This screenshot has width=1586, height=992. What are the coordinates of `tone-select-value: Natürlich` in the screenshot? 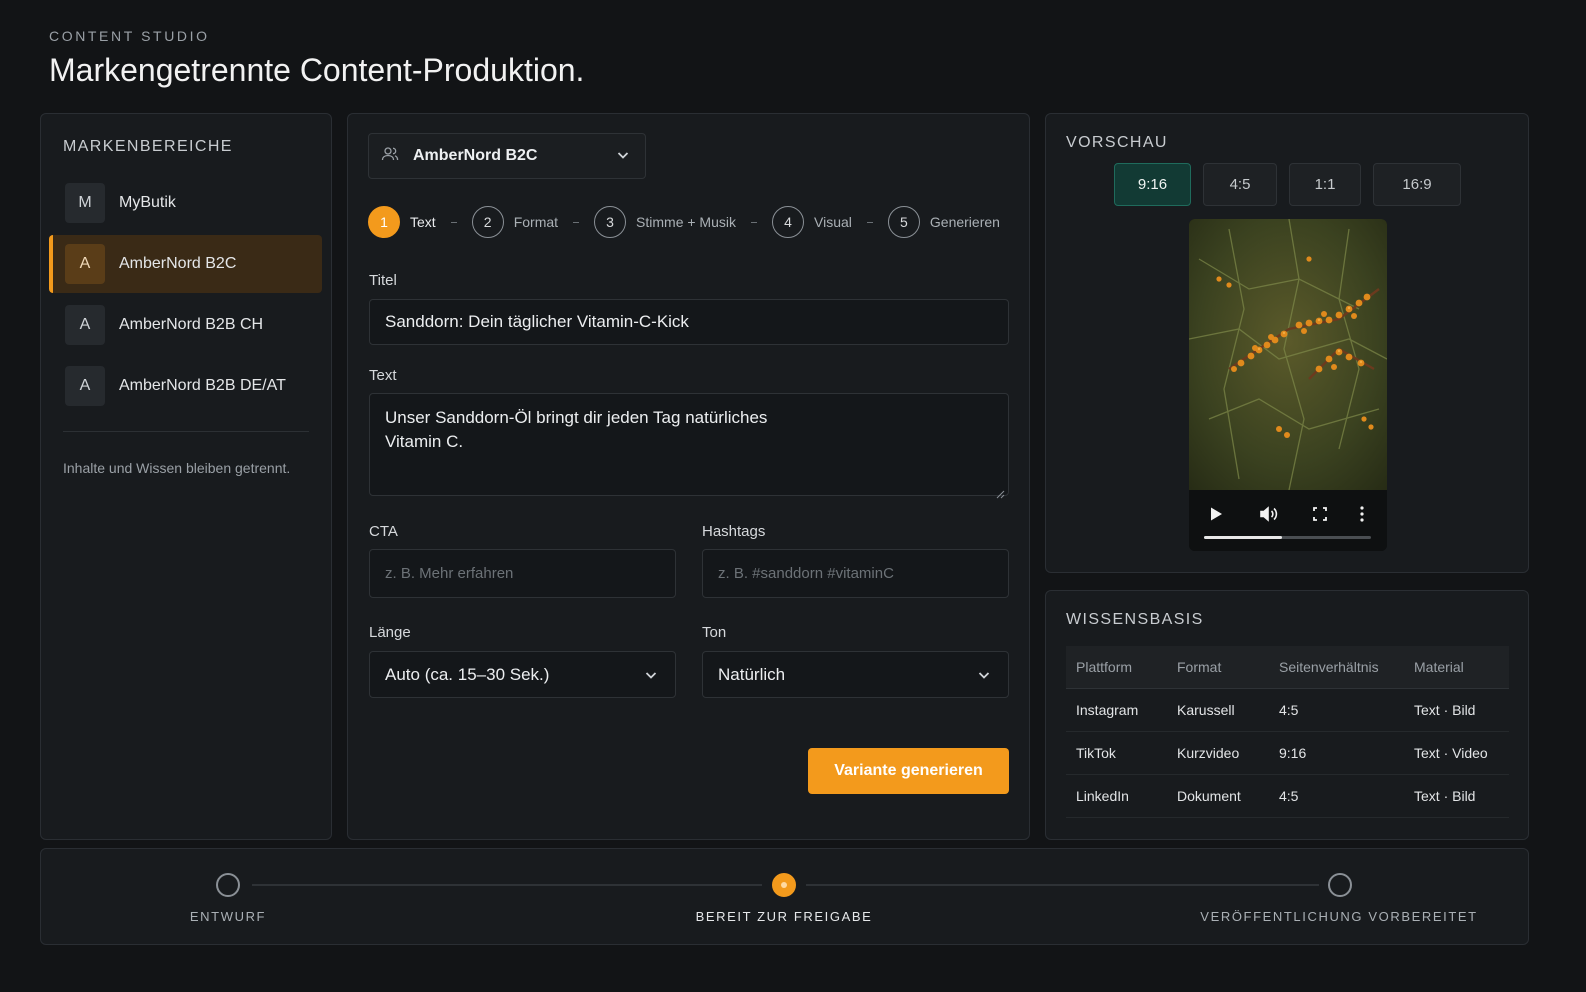 It's located at (752, 674).